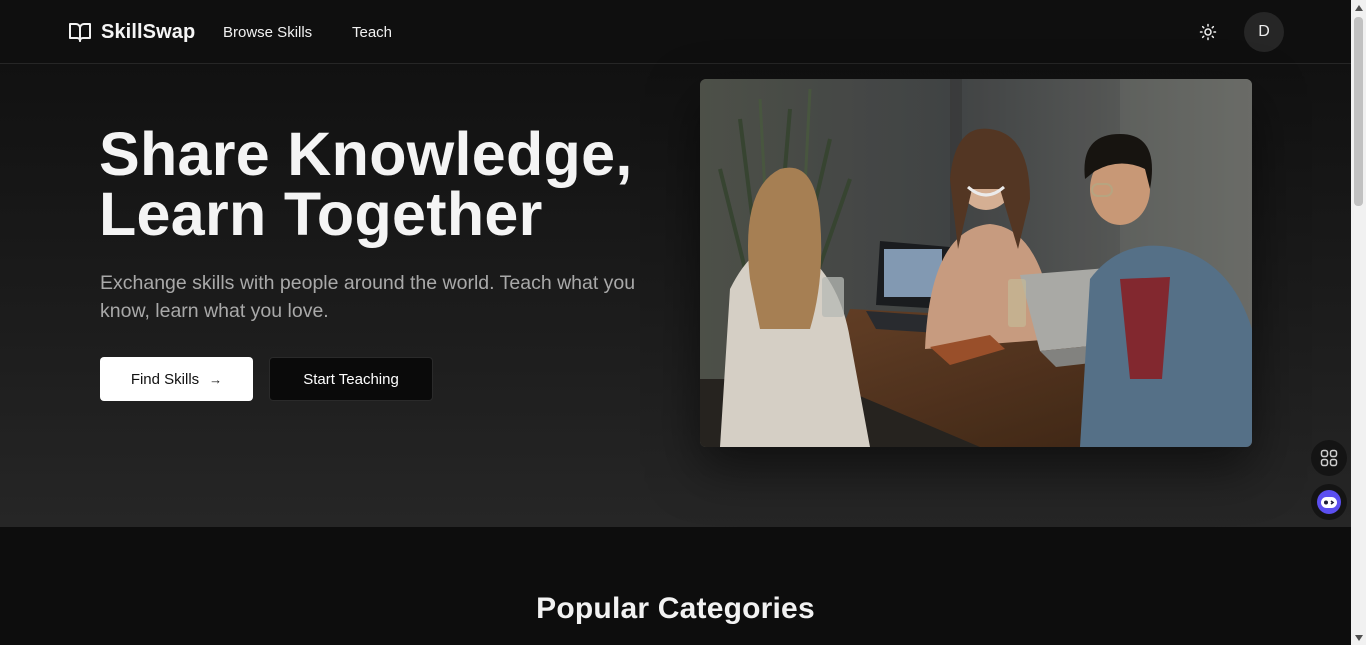  Describe the element at coordinates (148, 31) in the screenshot. I see `brand-name: SkillSwap` at that location.